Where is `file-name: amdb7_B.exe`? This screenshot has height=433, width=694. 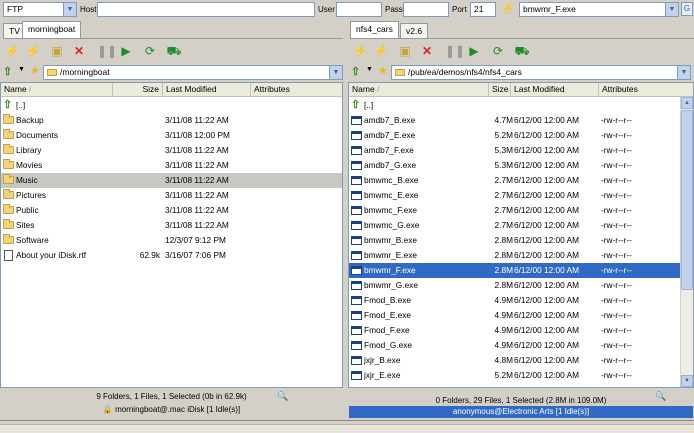 file-name: amdb7_B.exe is located at coordinates (390, 120).